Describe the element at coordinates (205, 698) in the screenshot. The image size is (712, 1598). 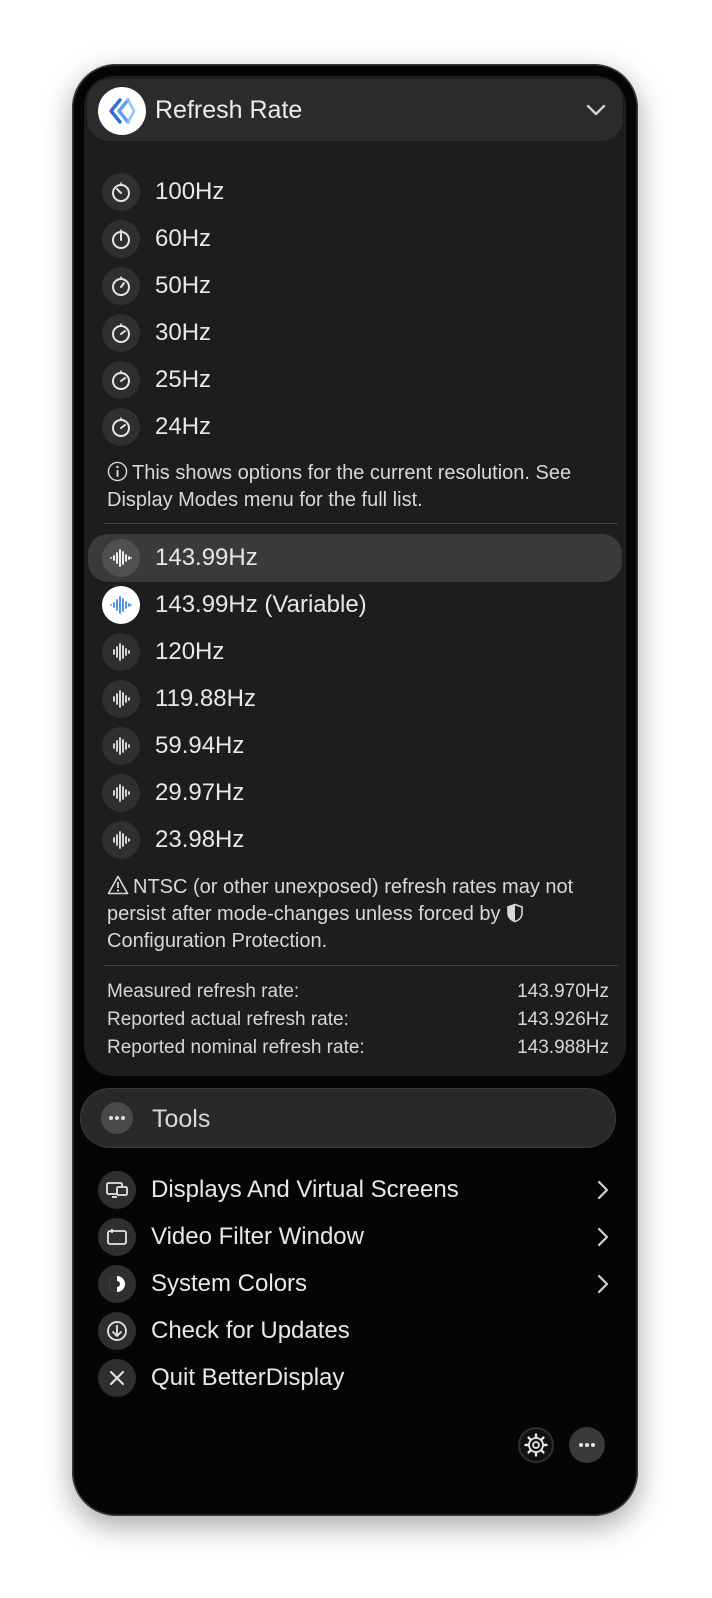
I see `rate-label: 119.88Hz` at that location.